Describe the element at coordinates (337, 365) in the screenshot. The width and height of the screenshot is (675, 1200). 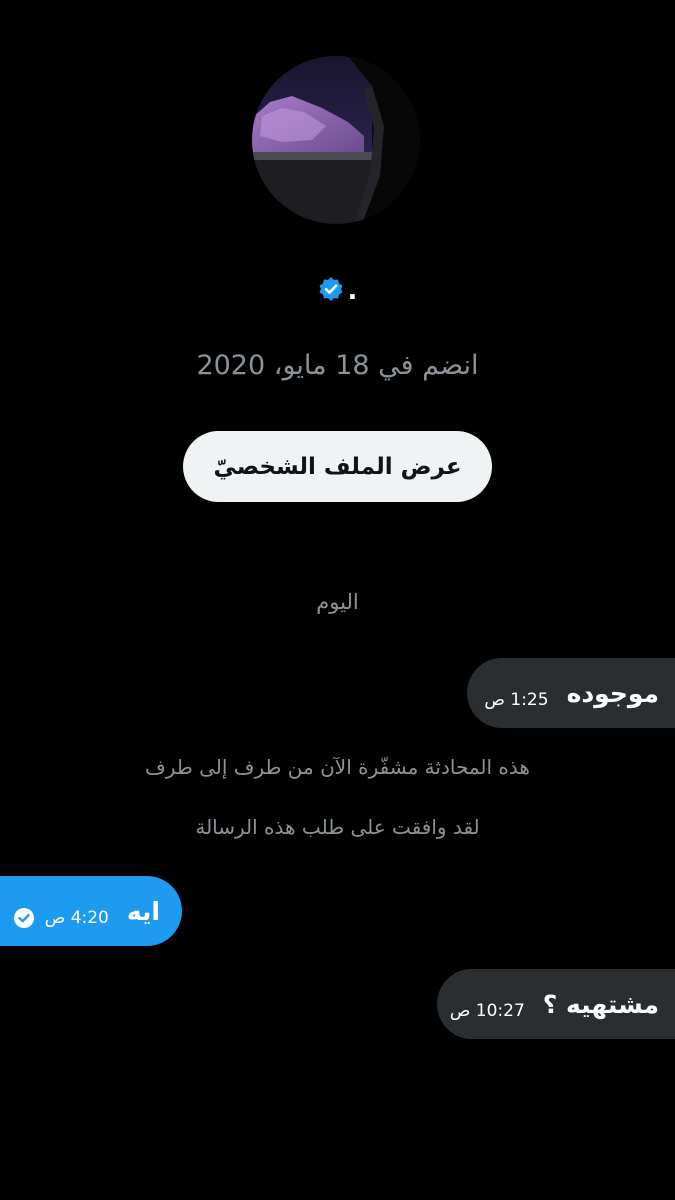
I see `joined-date-text: انضم في 18 مايو، 2020` at that location.